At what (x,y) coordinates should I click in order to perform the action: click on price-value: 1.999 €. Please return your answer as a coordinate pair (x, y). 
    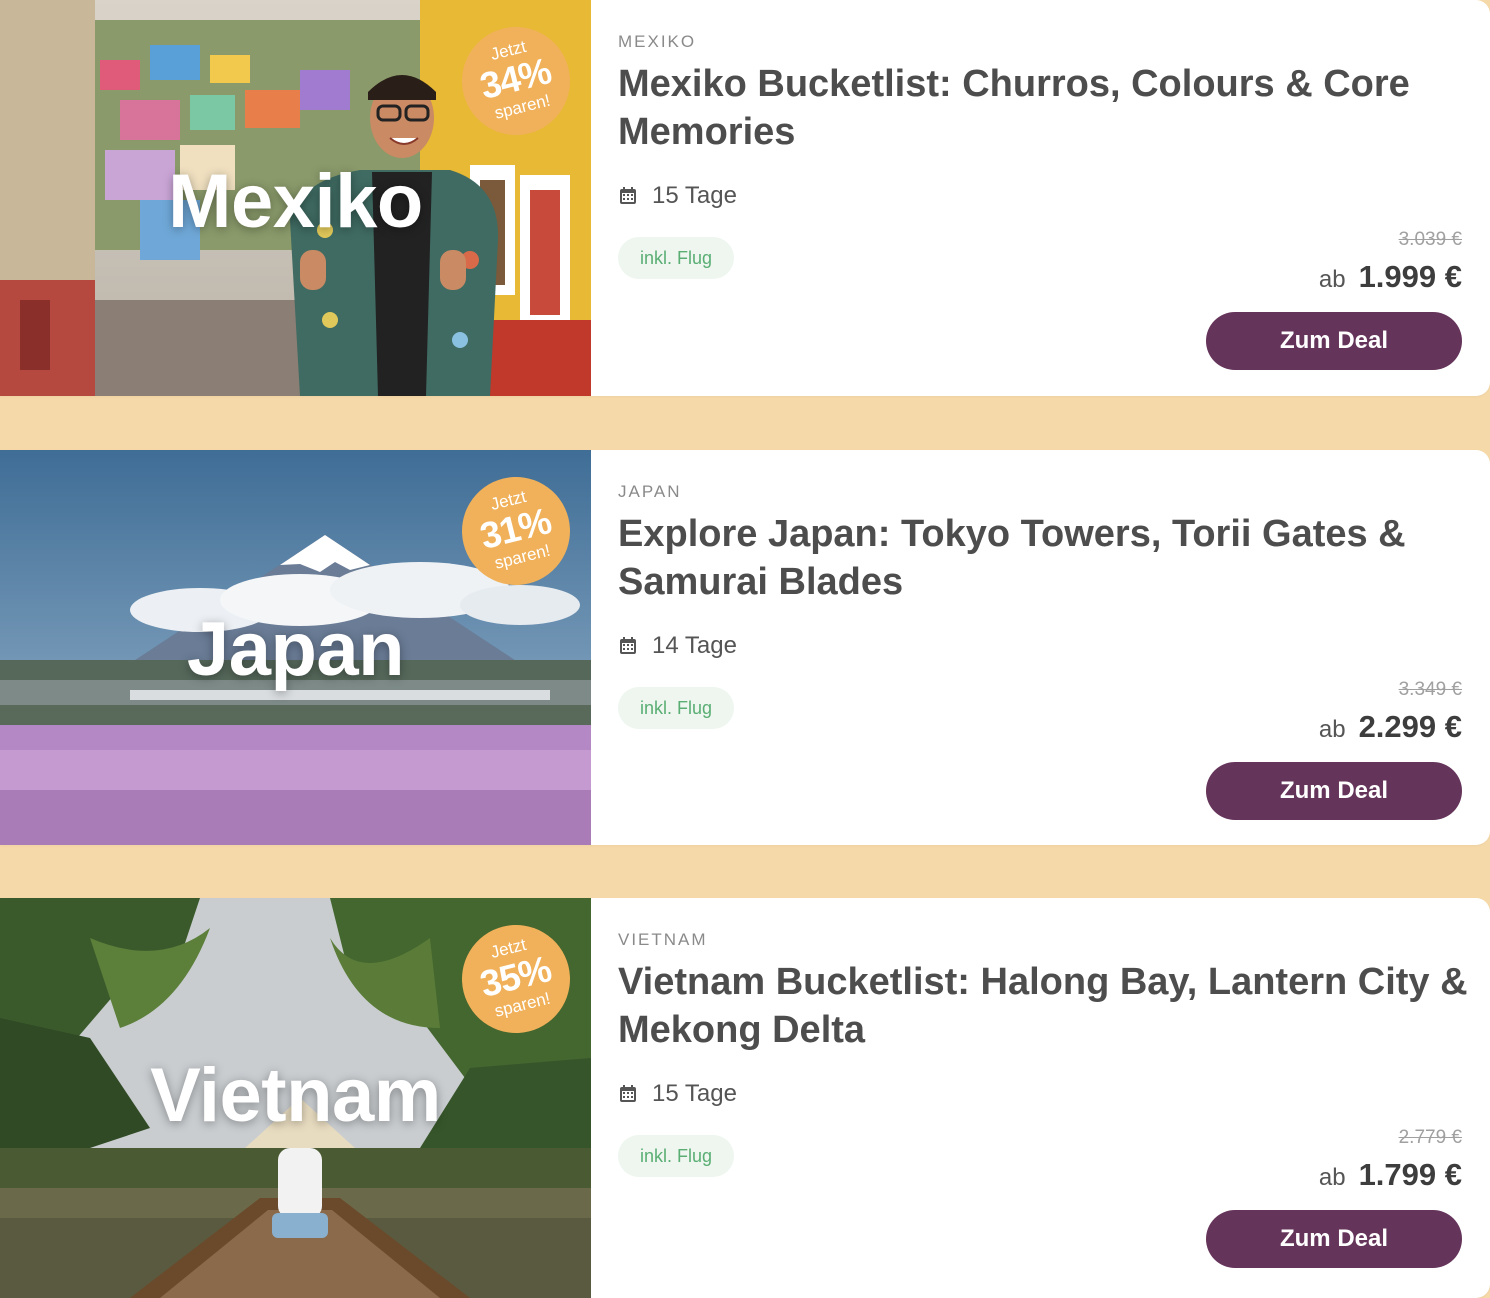
    Looking at the image, I should click on (1410, 276).